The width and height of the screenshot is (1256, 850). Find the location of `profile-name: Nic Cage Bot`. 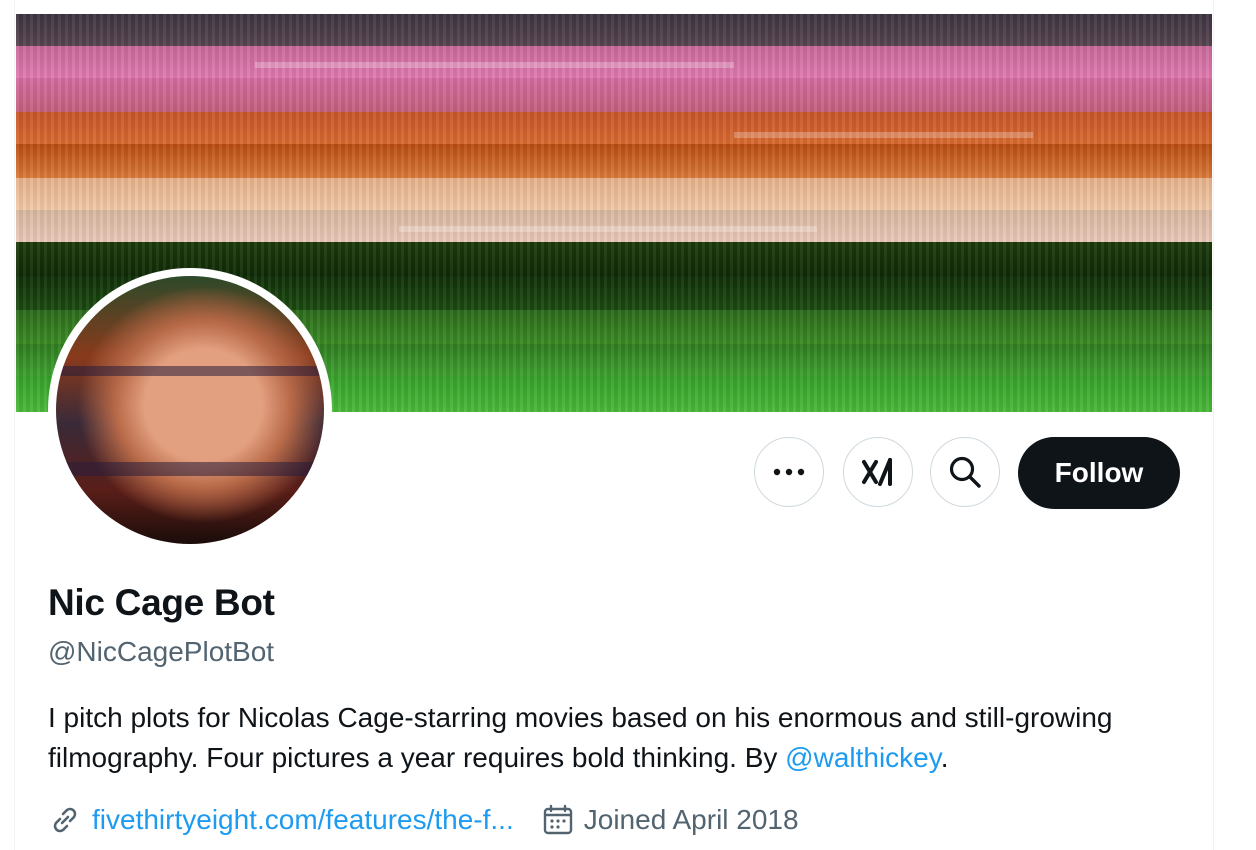

profile-name: Nic Cage Bot is located at coordinates (161, 602).